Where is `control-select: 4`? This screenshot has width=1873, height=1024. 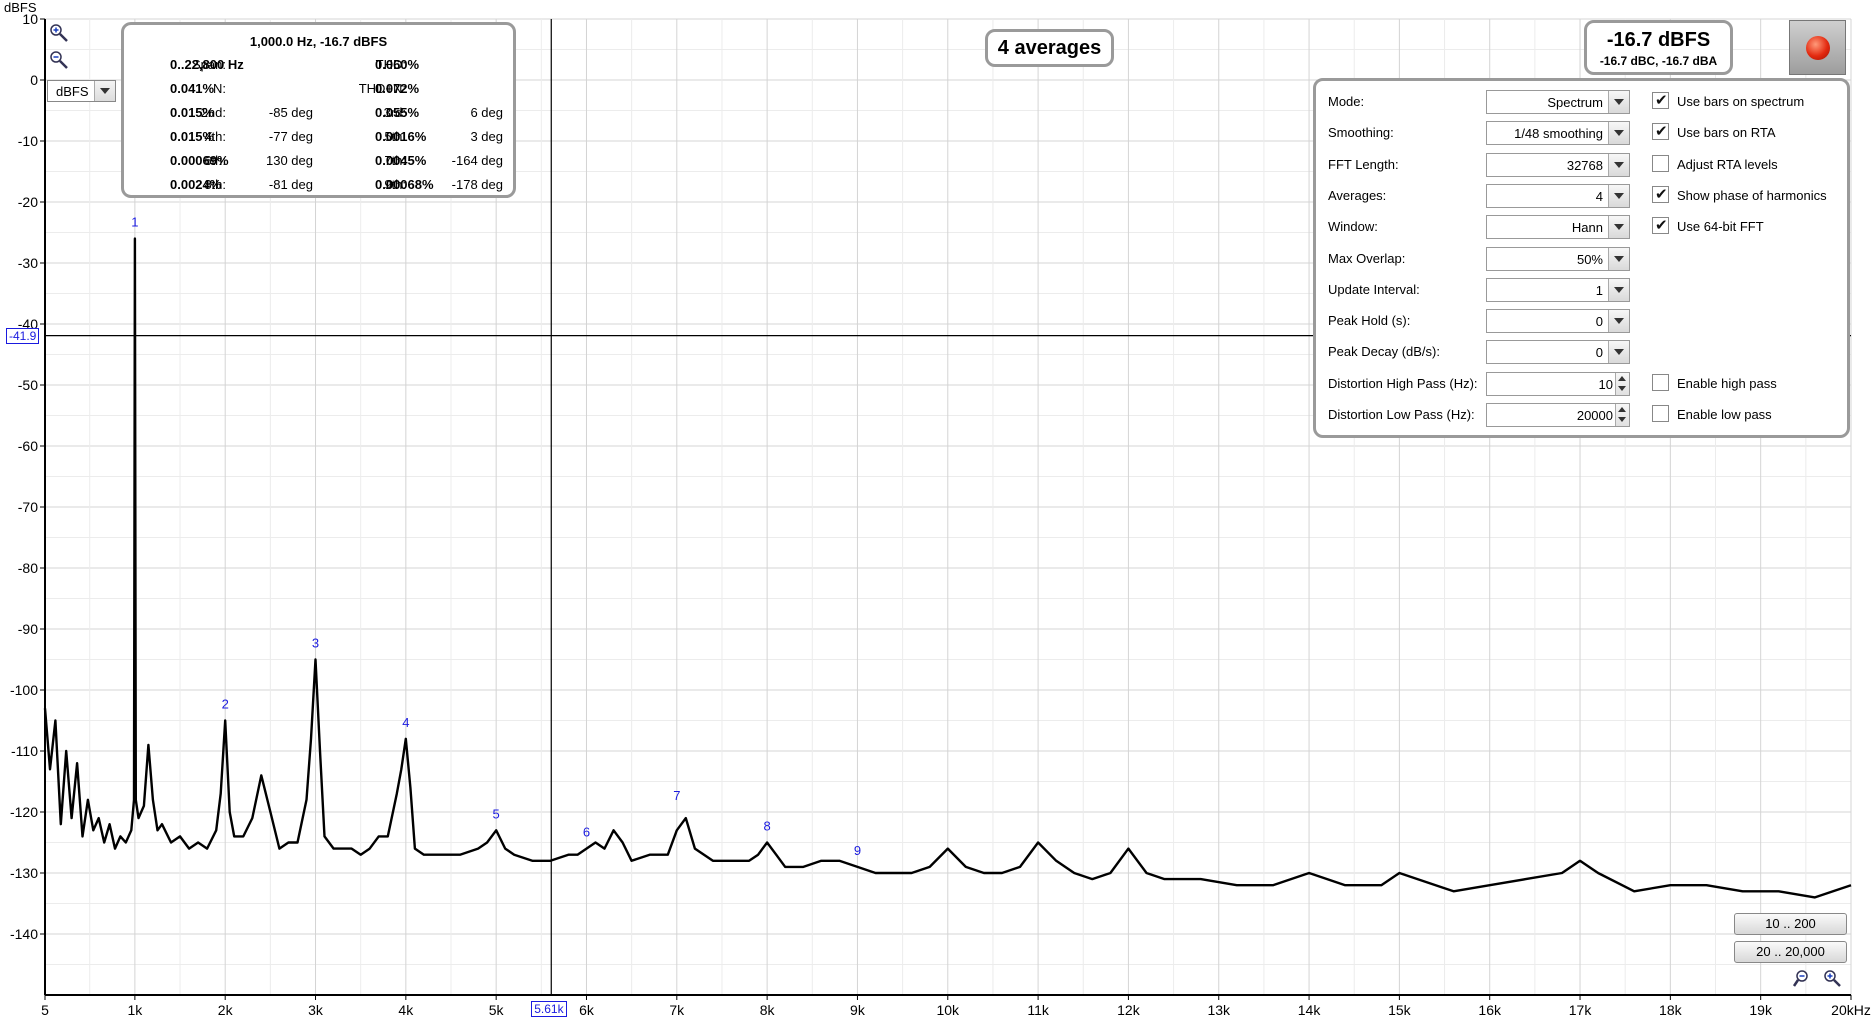 control-select: 4 is located at coordinates (1558, 195).